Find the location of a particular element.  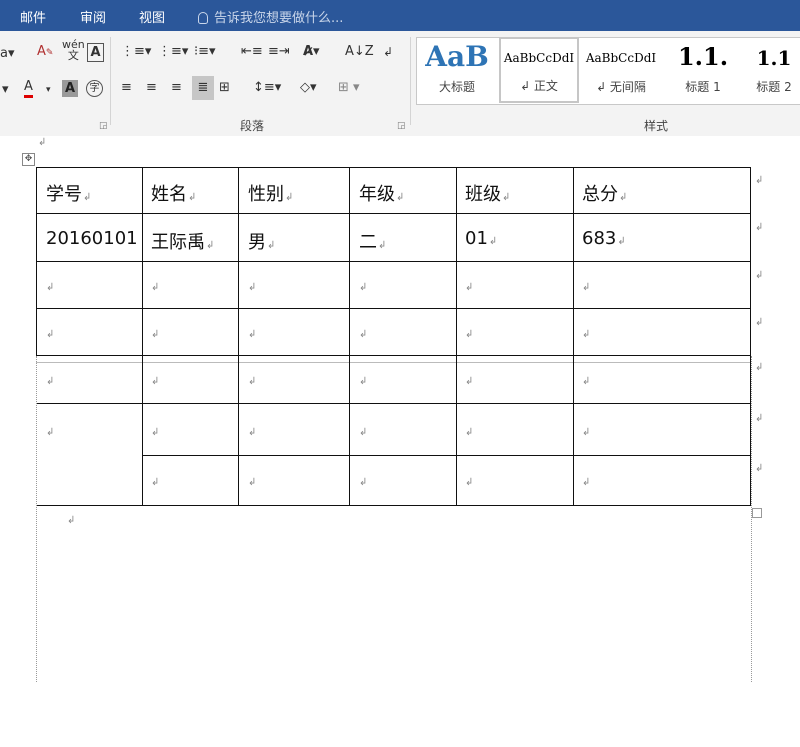

style-normal: AaBbCcDdI ↲ 正文 is located at coordinates (539, 70).